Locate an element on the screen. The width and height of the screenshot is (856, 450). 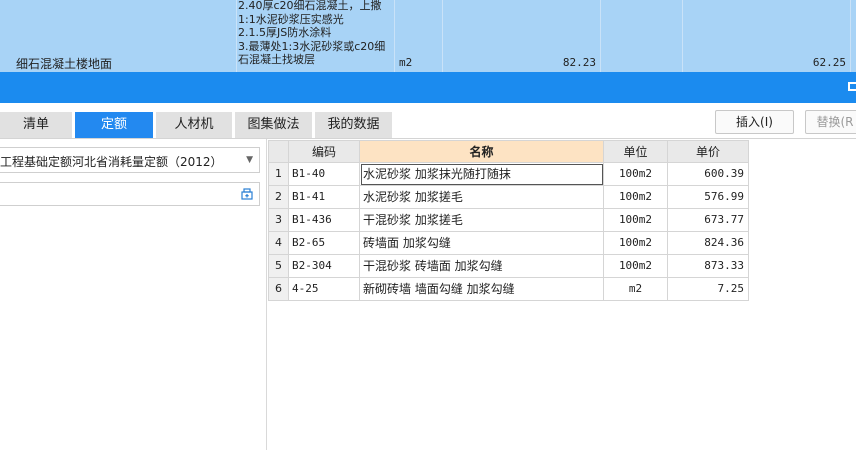
price-column-header: 单价 is located at coordinates (708, 151).